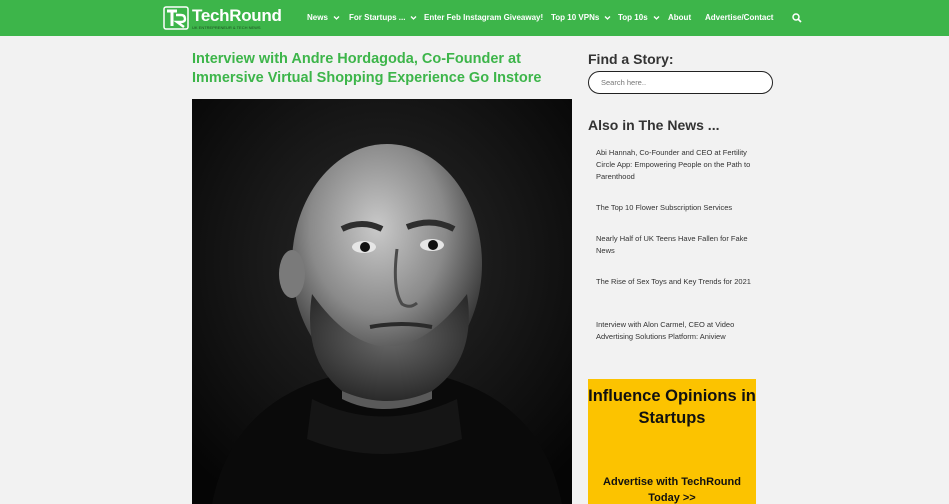 Image resolution: width=949 pixels, height=504 pixels. I want to click on nav-item-label: News, so click(317, 17).